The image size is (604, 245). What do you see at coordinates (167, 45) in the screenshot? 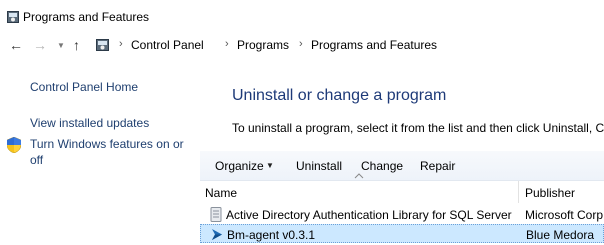
I see `breadcrumb-control-panel: Control Panel` at bounding box center [167, 45].